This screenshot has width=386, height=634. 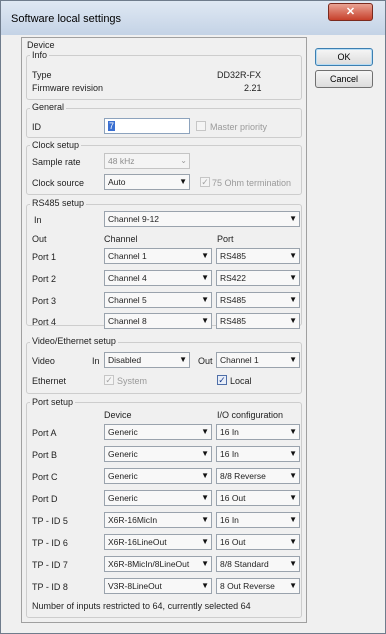 What do you see at coordinates (205, 182) in the screenshot?
I see `termination-checkbox: ✓` at bounding box center [205, 182].